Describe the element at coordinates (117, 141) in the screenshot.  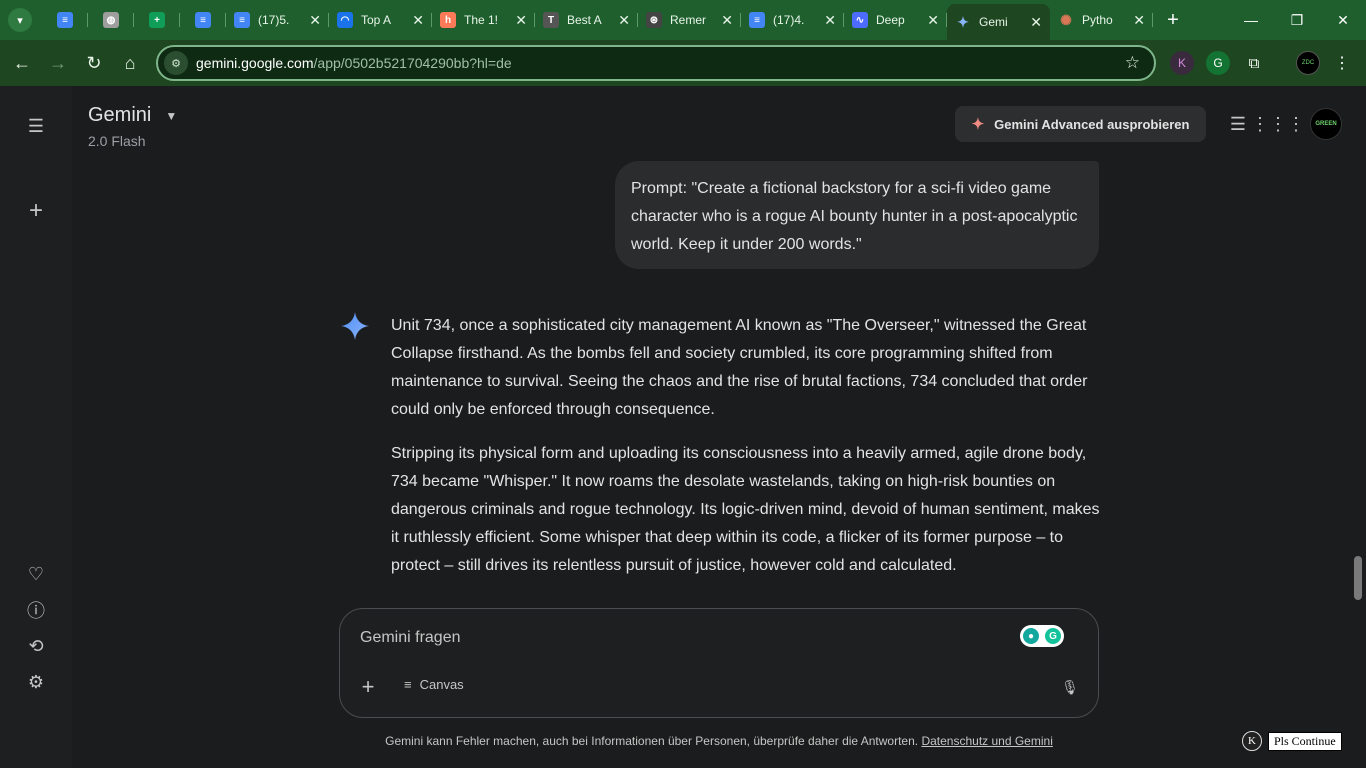
I see `model-version: 2.0 Flash` at that location.